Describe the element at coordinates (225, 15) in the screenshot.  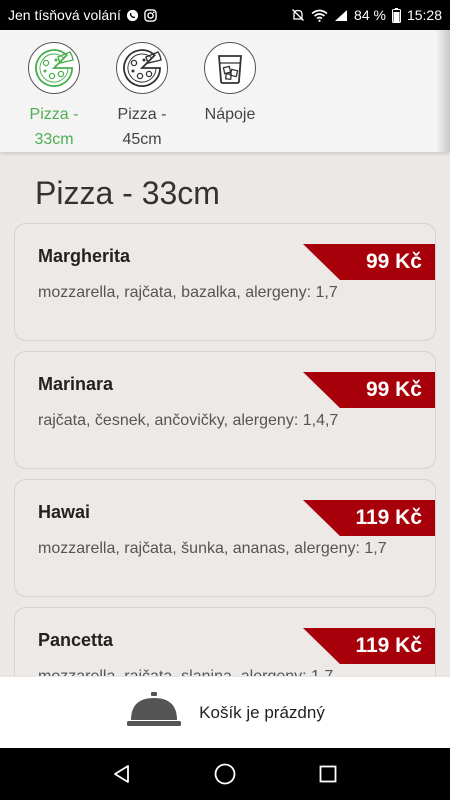
I see `status-bar: Jen tísňová volání 84 % 15:28` at that location.